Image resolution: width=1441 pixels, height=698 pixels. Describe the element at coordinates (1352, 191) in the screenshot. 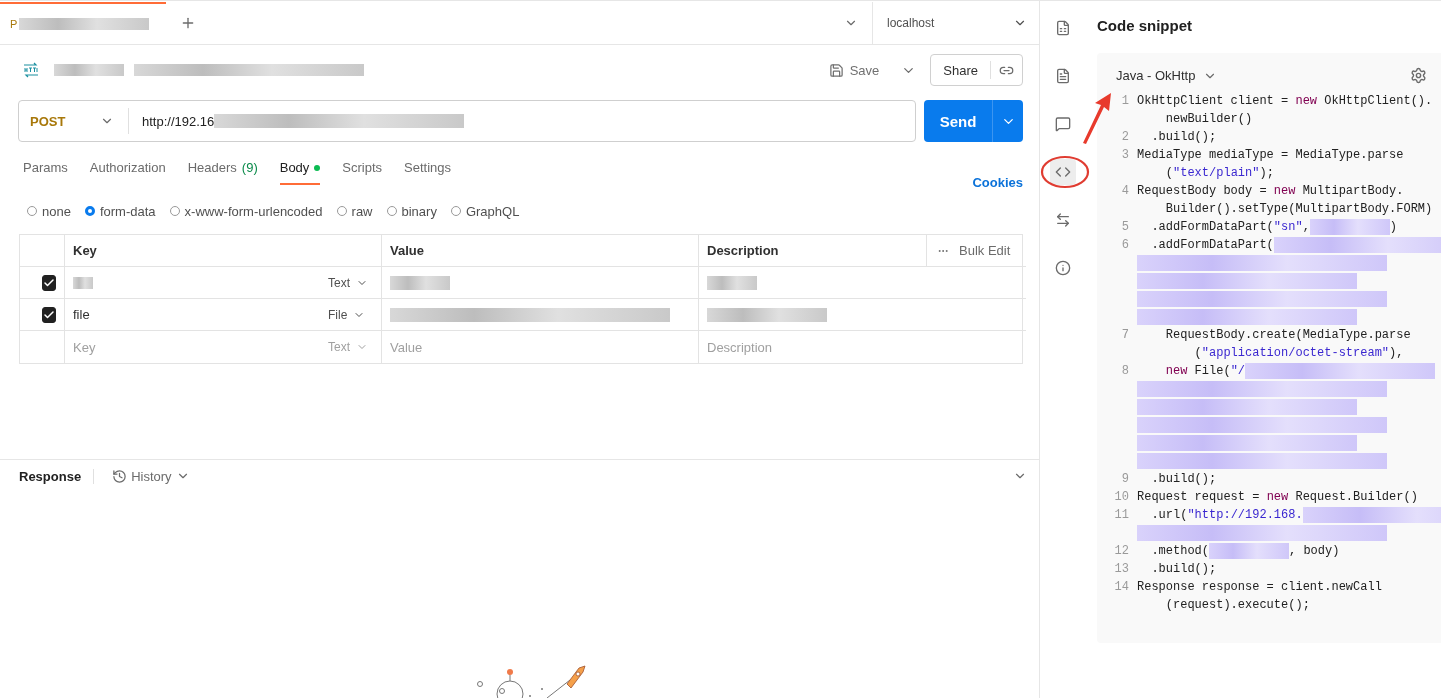

I see `code-text: MultipartBody.` at that location.